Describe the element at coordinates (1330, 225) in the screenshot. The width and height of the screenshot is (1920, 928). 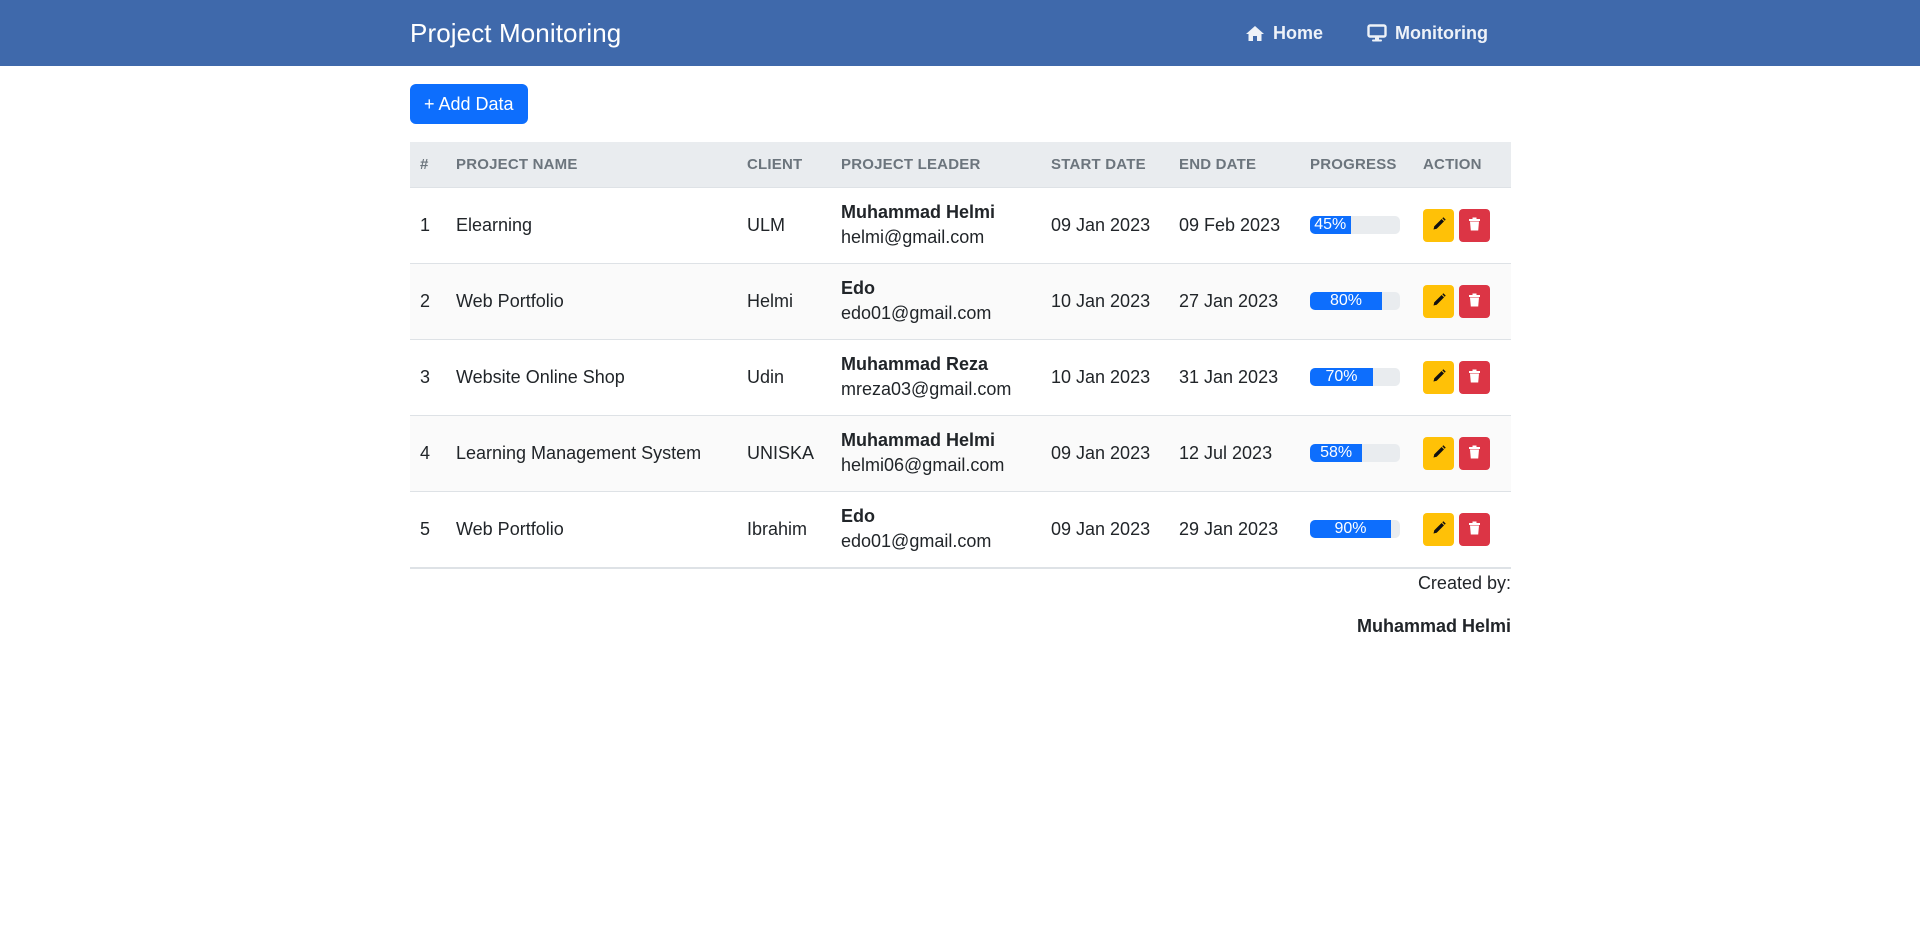
I see `progress-fill: 45%` at that location.